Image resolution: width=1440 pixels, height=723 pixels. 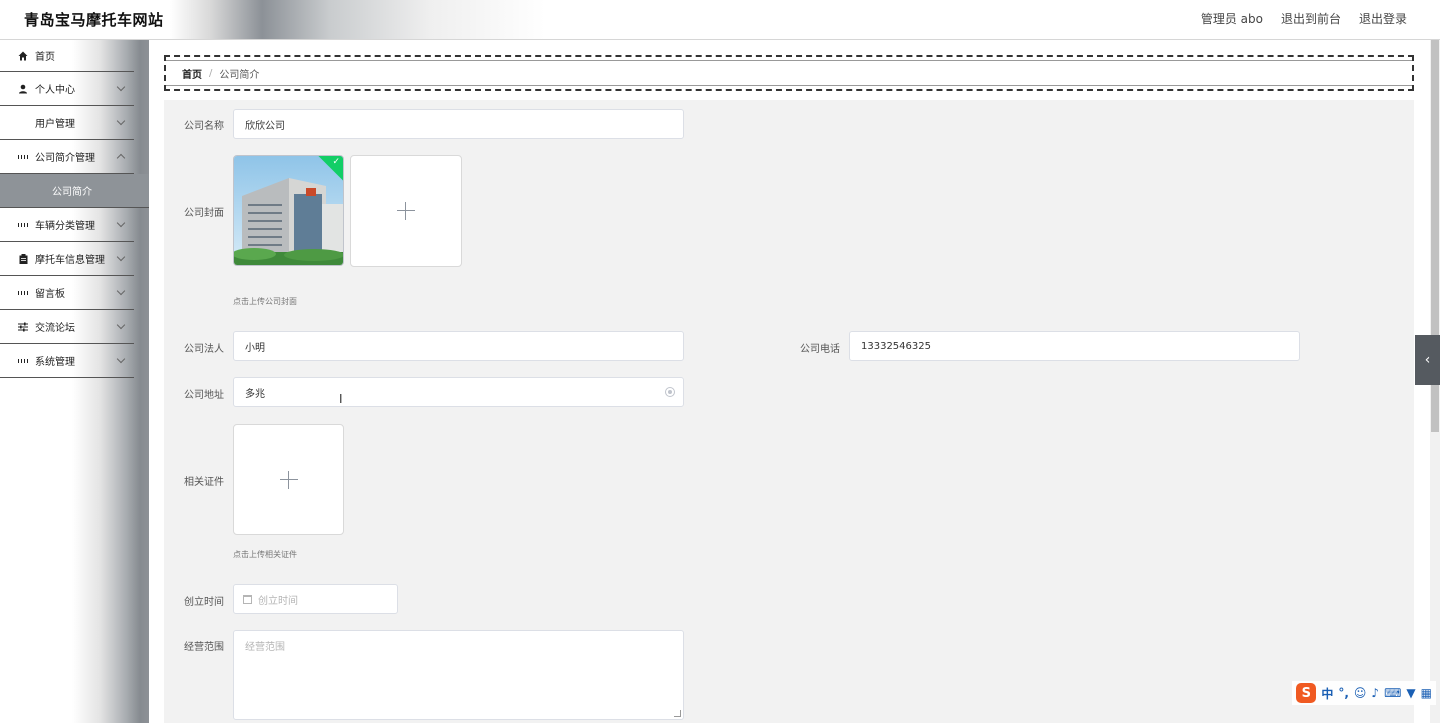 What do you see at coordinates (55, 124) in the screenshot?
I see `sidebar-item-label: 用户管理` at bounding box center [55, 124].